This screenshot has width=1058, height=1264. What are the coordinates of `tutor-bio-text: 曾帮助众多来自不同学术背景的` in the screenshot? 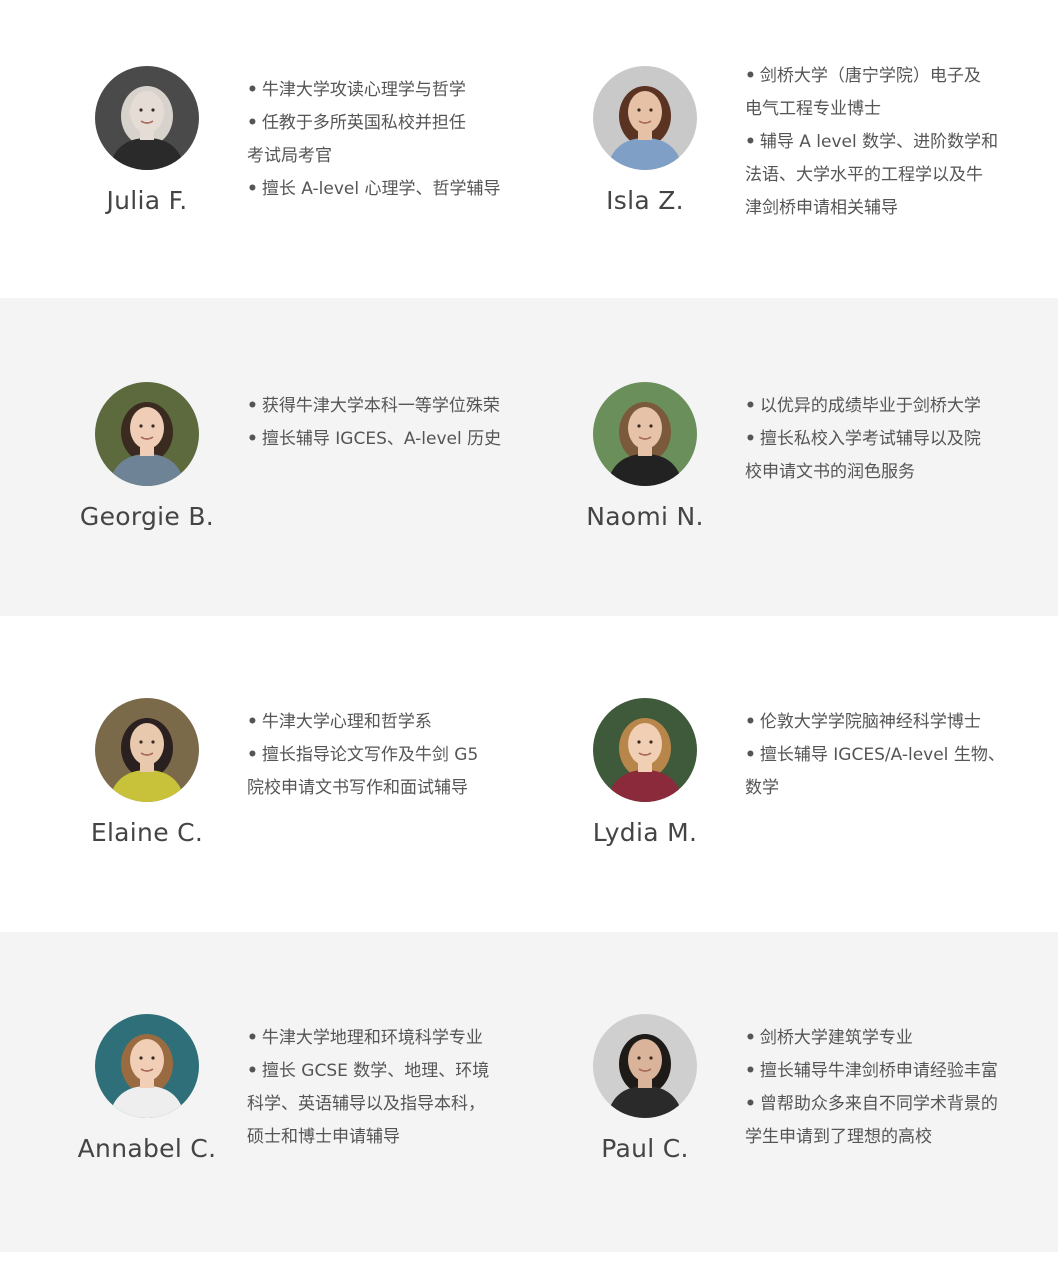 It's located at (878, 1104).